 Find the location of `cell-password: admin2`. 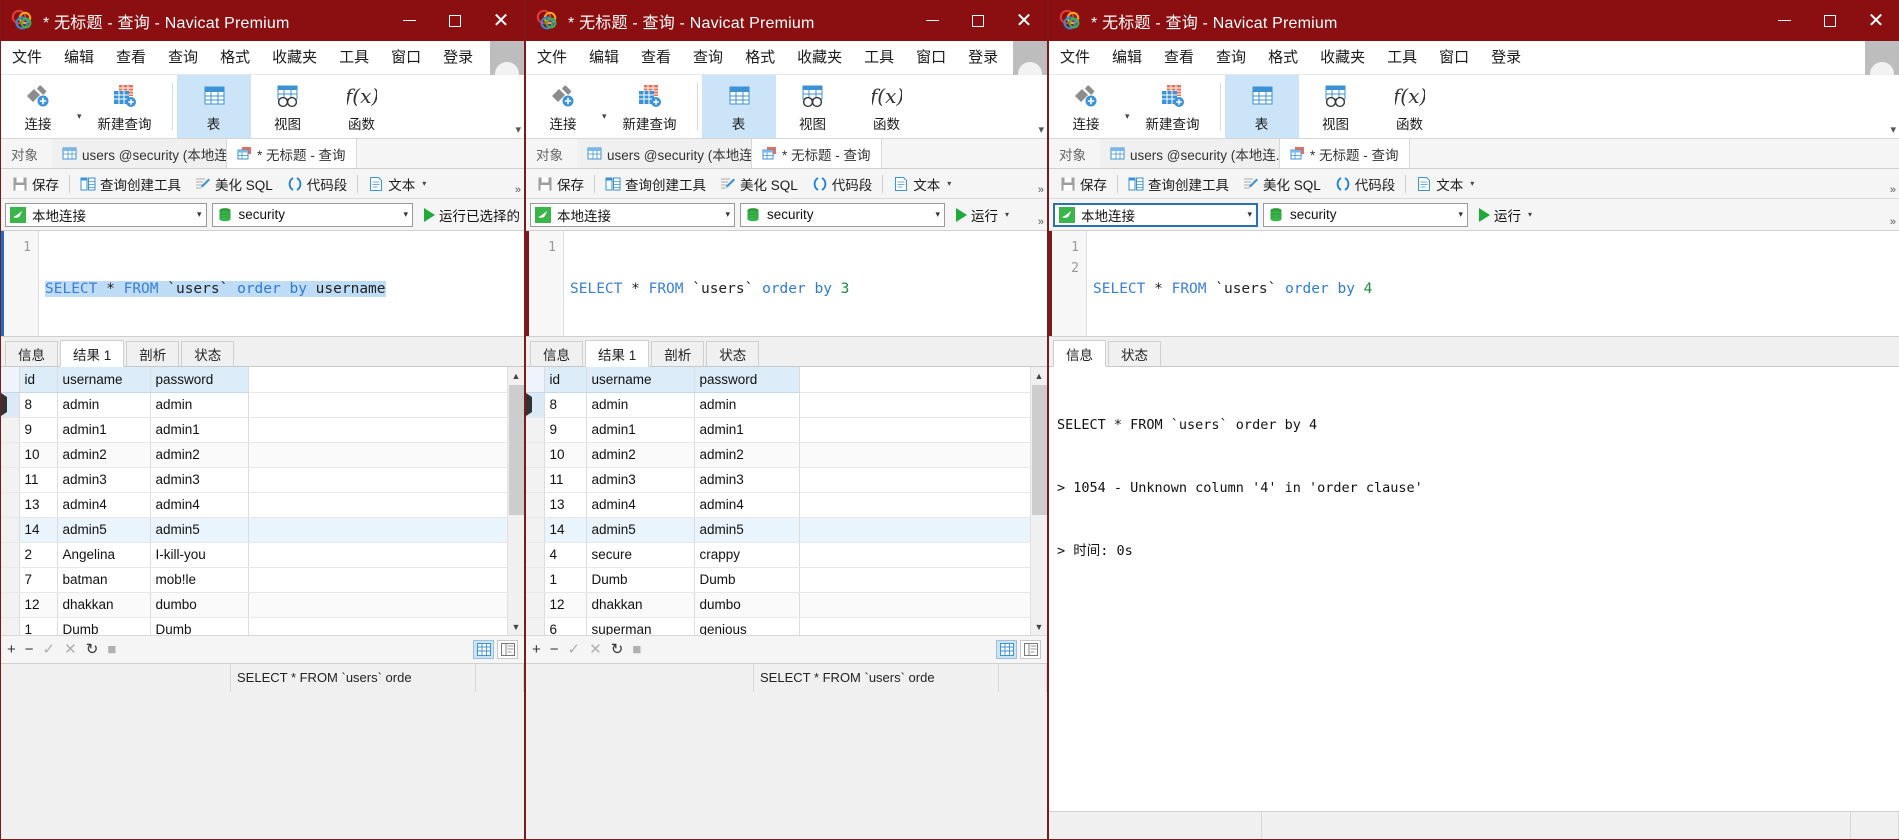

cell-password: admin2 is located at coordinates (747, 455).